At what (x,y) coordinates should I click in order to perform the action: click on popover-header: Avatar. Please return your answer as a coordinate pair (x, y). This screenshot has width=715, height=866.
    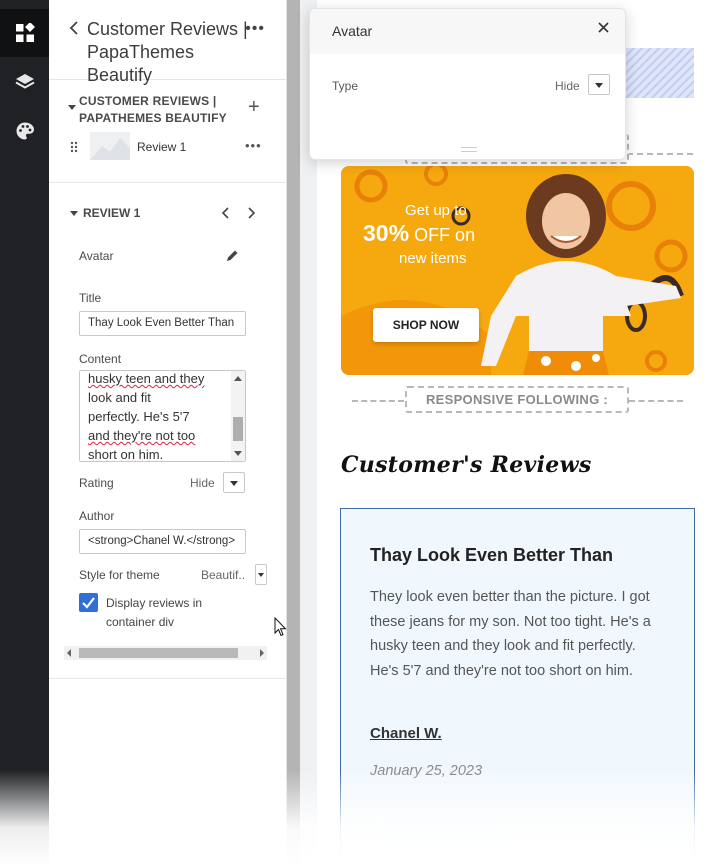
    Looking at the image, I should click on (467, 31).